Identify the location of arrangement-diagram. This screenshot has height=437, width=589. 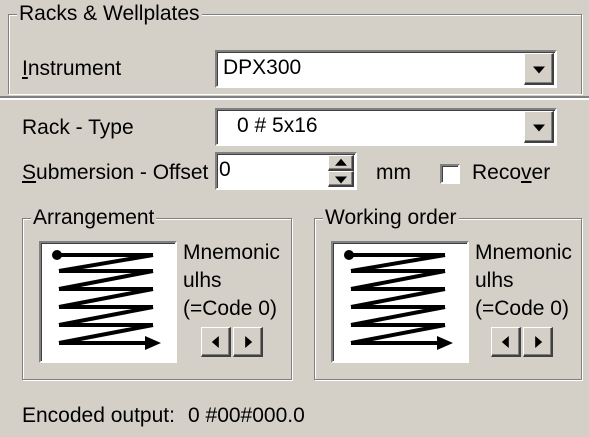
(108, 302).